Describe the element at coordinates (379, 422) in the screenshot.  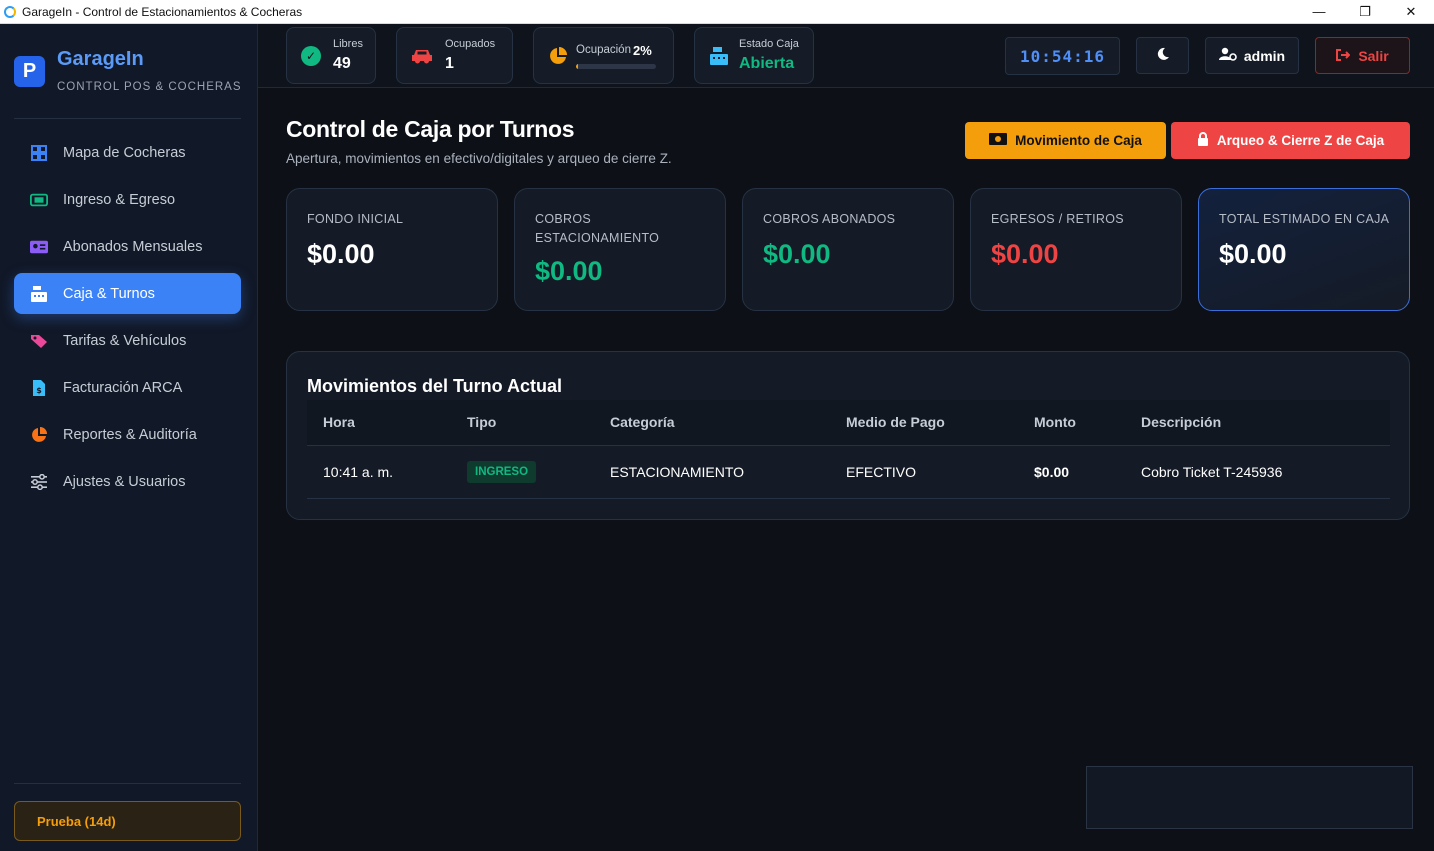
I see `column-header-hora: Hora` at that location.